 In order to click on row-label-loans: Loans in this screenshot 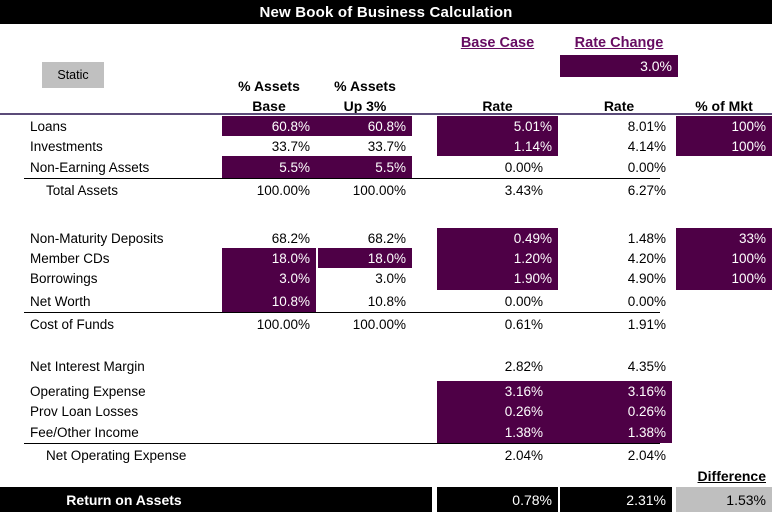, I will do `click(48, 126)`.